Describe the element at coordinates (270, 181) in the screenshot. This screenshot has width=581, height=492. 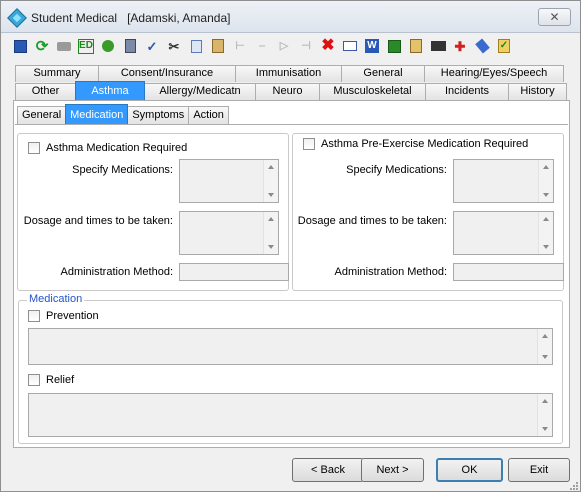
I see `scrollbar-specify-left` at that location.